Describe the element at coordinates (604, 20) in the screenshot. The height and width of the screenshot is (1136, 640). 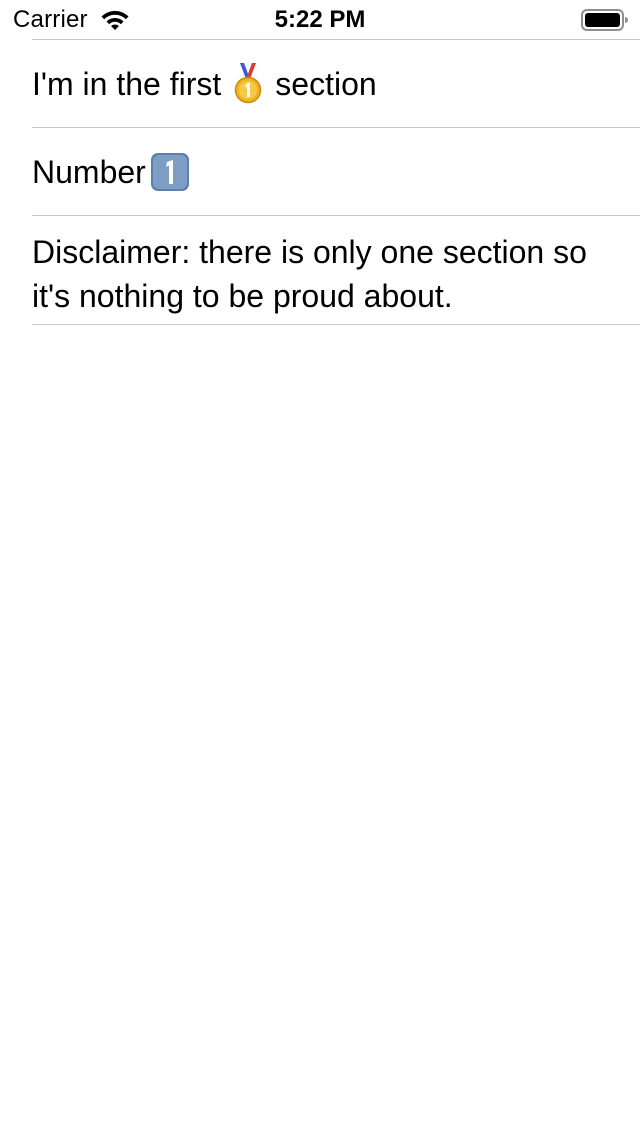
I see `battery-icon` at that location.